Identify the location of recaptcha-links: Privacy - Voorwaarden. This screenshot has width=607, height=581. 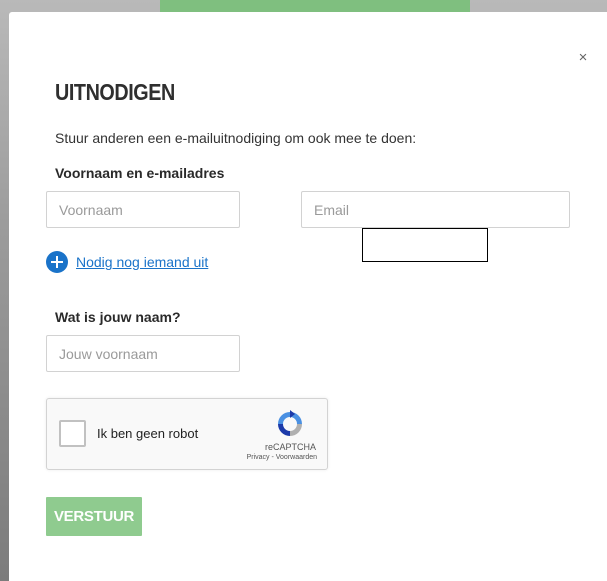
(282, 457).